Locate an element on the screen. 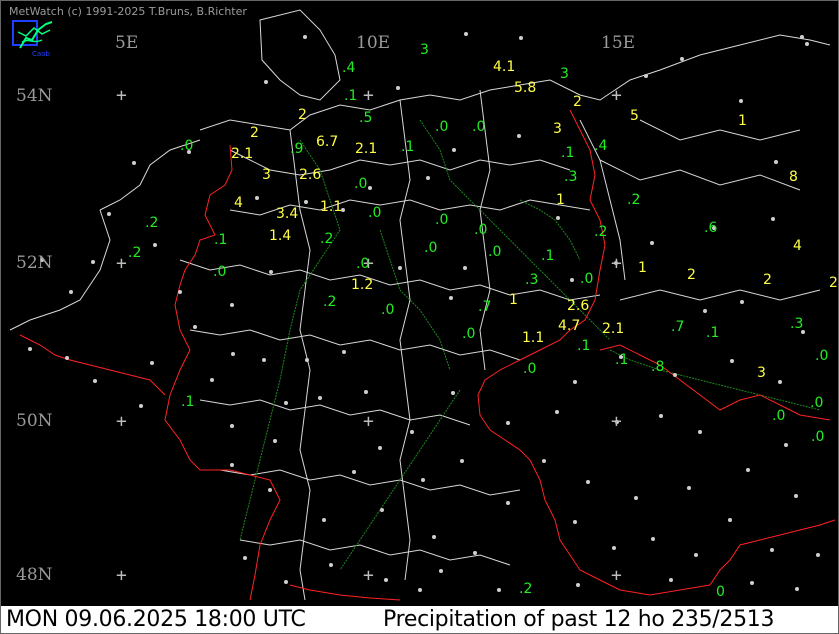 This screenshot has width=839, height=634. precip-value: .6 is located at coordinates (711, 228).